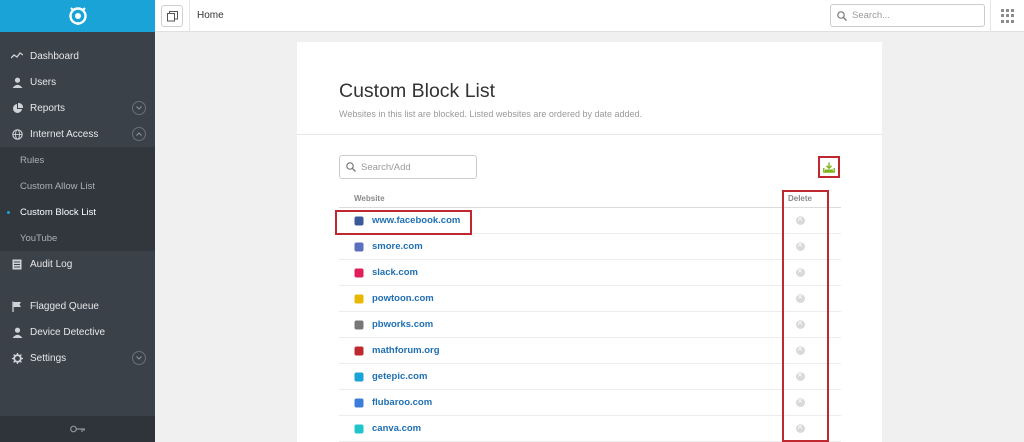 The height and width of the screenshot is (442, 1024). What do you see at coordinates (576, 298) in the screenshot?
I see `website-link: powtoon.com` at bounding box center [576, 298].